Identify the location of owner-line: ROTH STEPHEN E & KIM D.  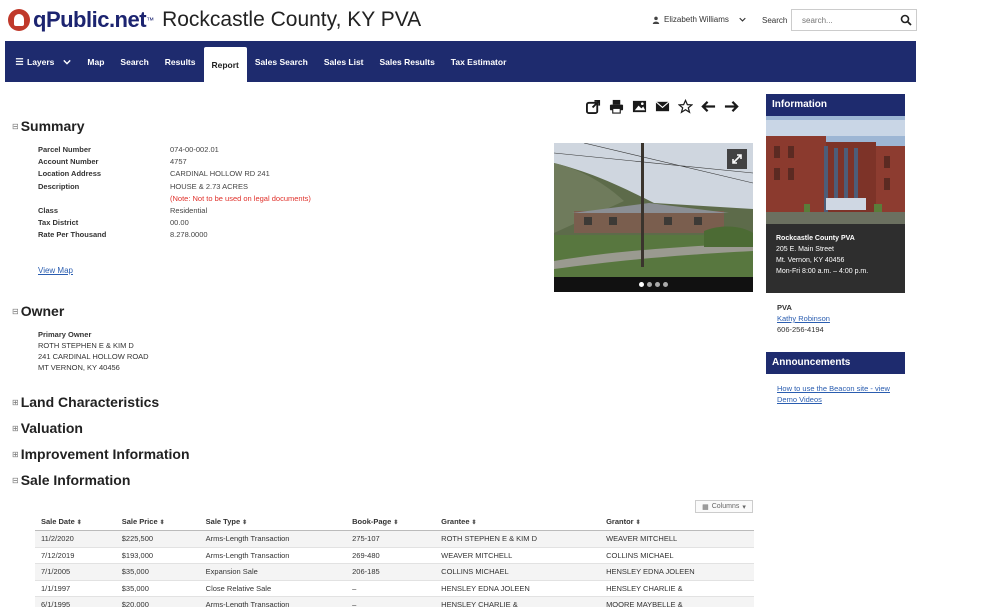
(86, 345).